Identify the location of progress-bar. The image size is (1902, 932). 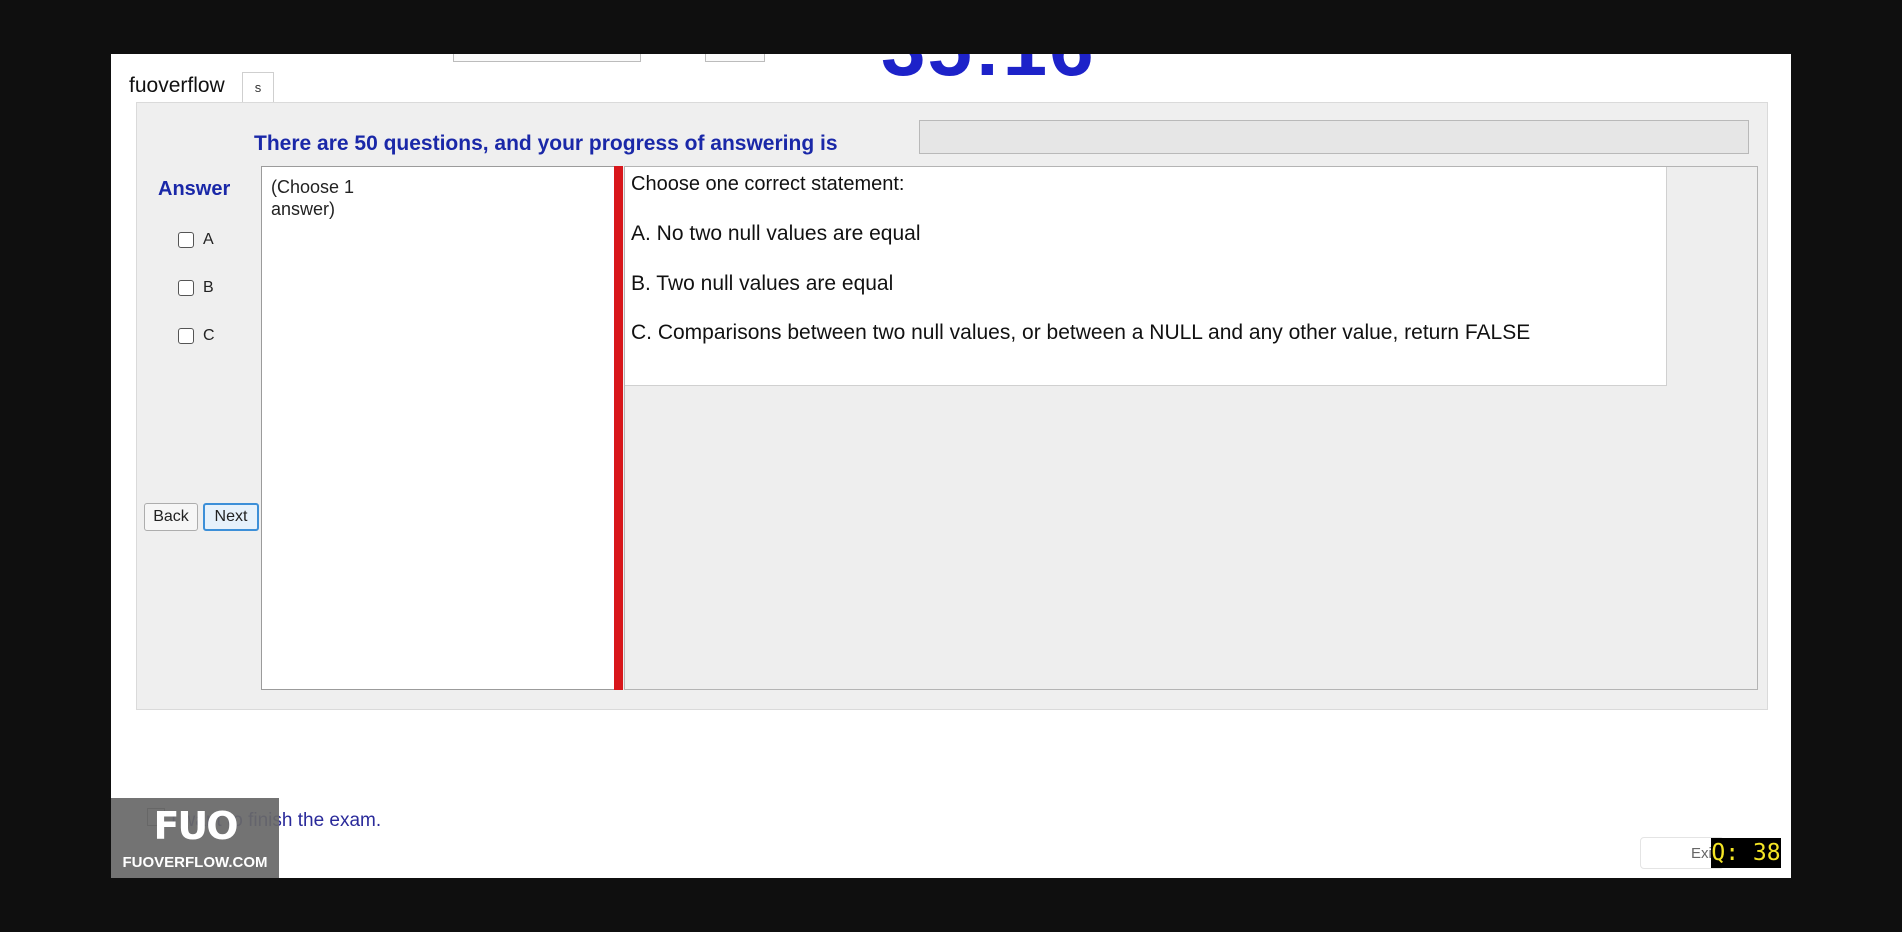
(1334, 137).